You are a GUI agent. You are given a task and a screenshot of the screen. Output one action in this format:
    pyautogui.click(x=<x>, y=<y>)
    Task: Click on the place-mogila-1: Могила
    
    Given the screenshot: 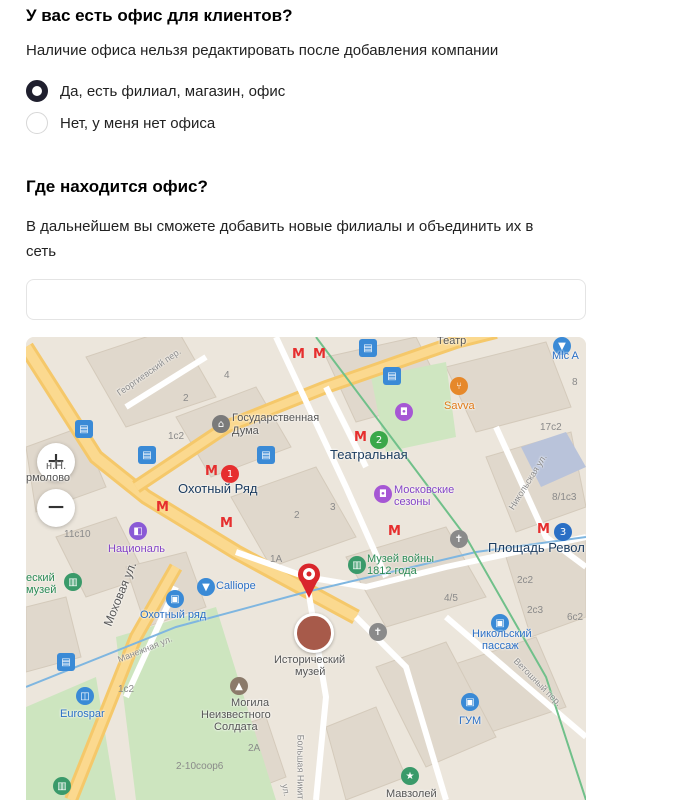 What is the action you would take?
    pyautogui.click(x=250, y=703)
    